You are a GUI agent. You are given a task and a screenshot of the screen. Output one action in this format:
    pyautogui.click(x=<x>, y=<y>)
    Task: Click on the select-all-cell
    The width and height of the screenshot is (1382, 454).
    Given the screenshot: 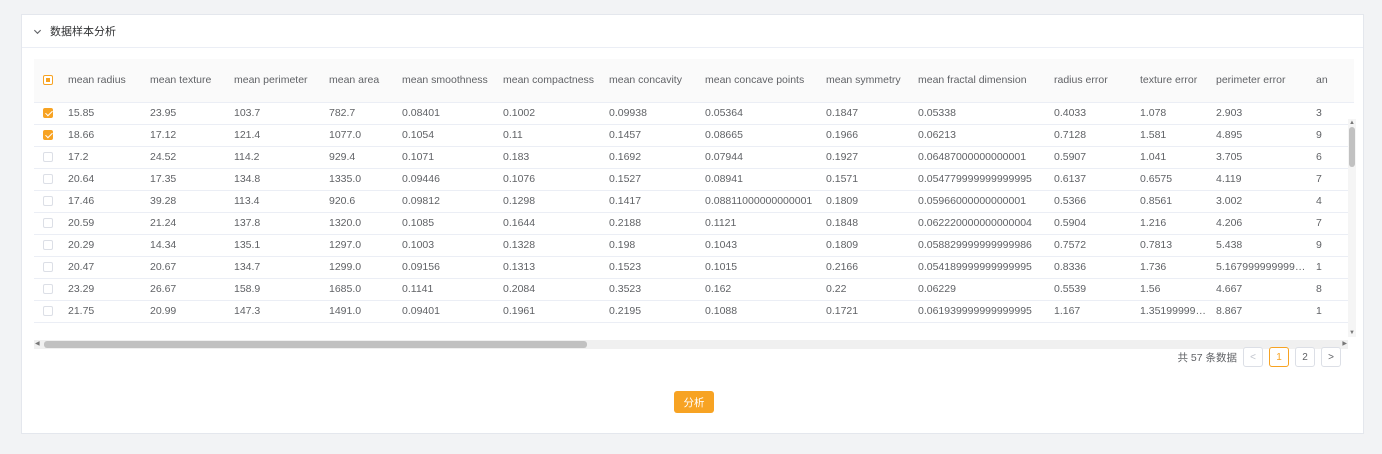 What is the action you would take?
    pyautogui.click(x=49, y=81)
    